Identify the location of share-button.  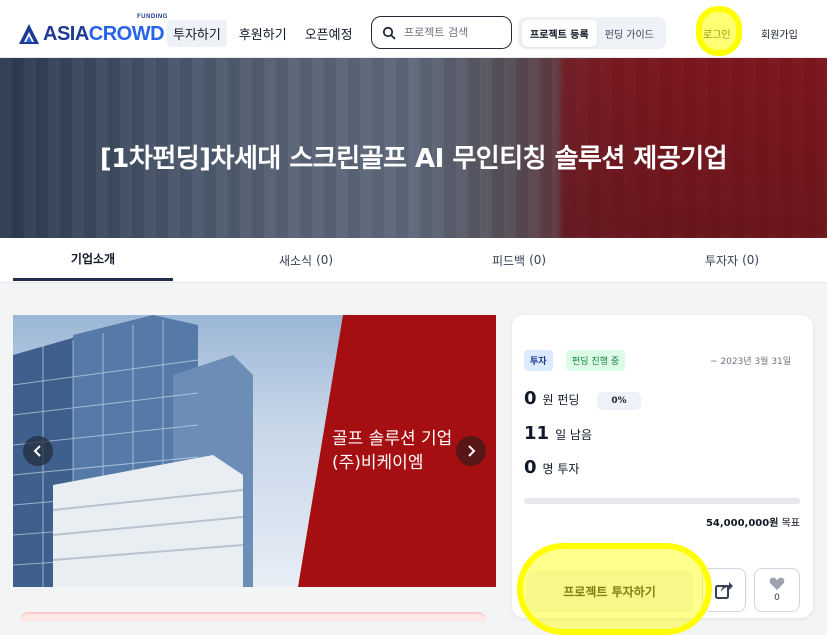
(724, 590).